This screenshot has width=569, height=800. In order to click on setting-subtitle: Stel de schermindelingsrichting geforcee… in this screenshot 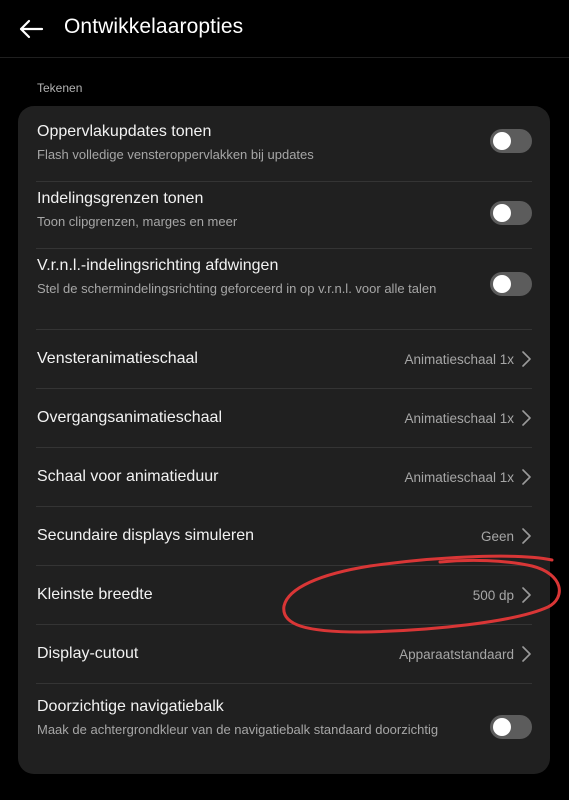, I will do `click(237, 288)`.